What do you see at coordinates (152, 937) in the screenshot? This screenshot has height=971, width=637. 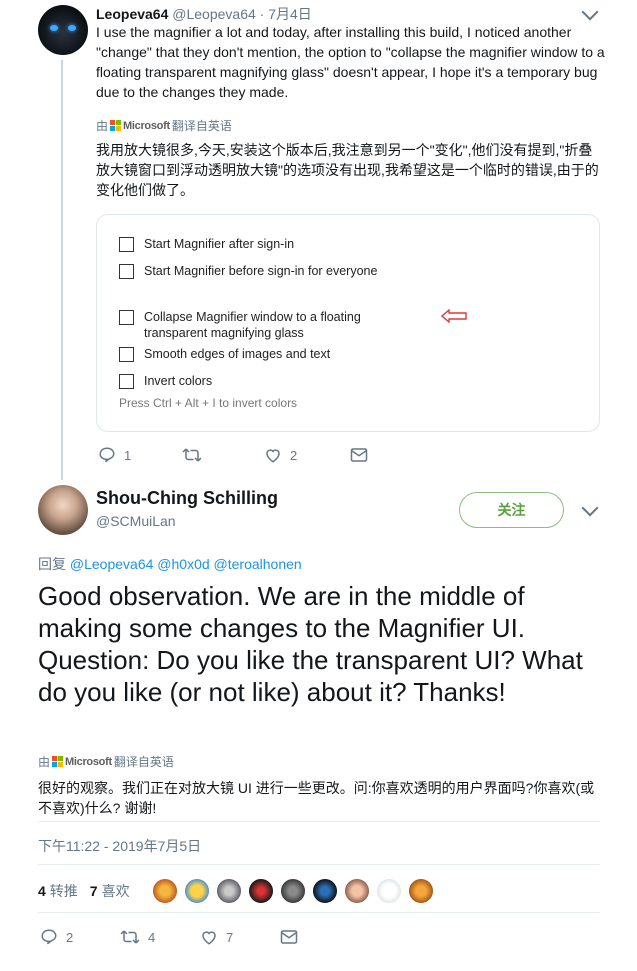 I see `retweet-count: 4` at bounding box center [152, 937].